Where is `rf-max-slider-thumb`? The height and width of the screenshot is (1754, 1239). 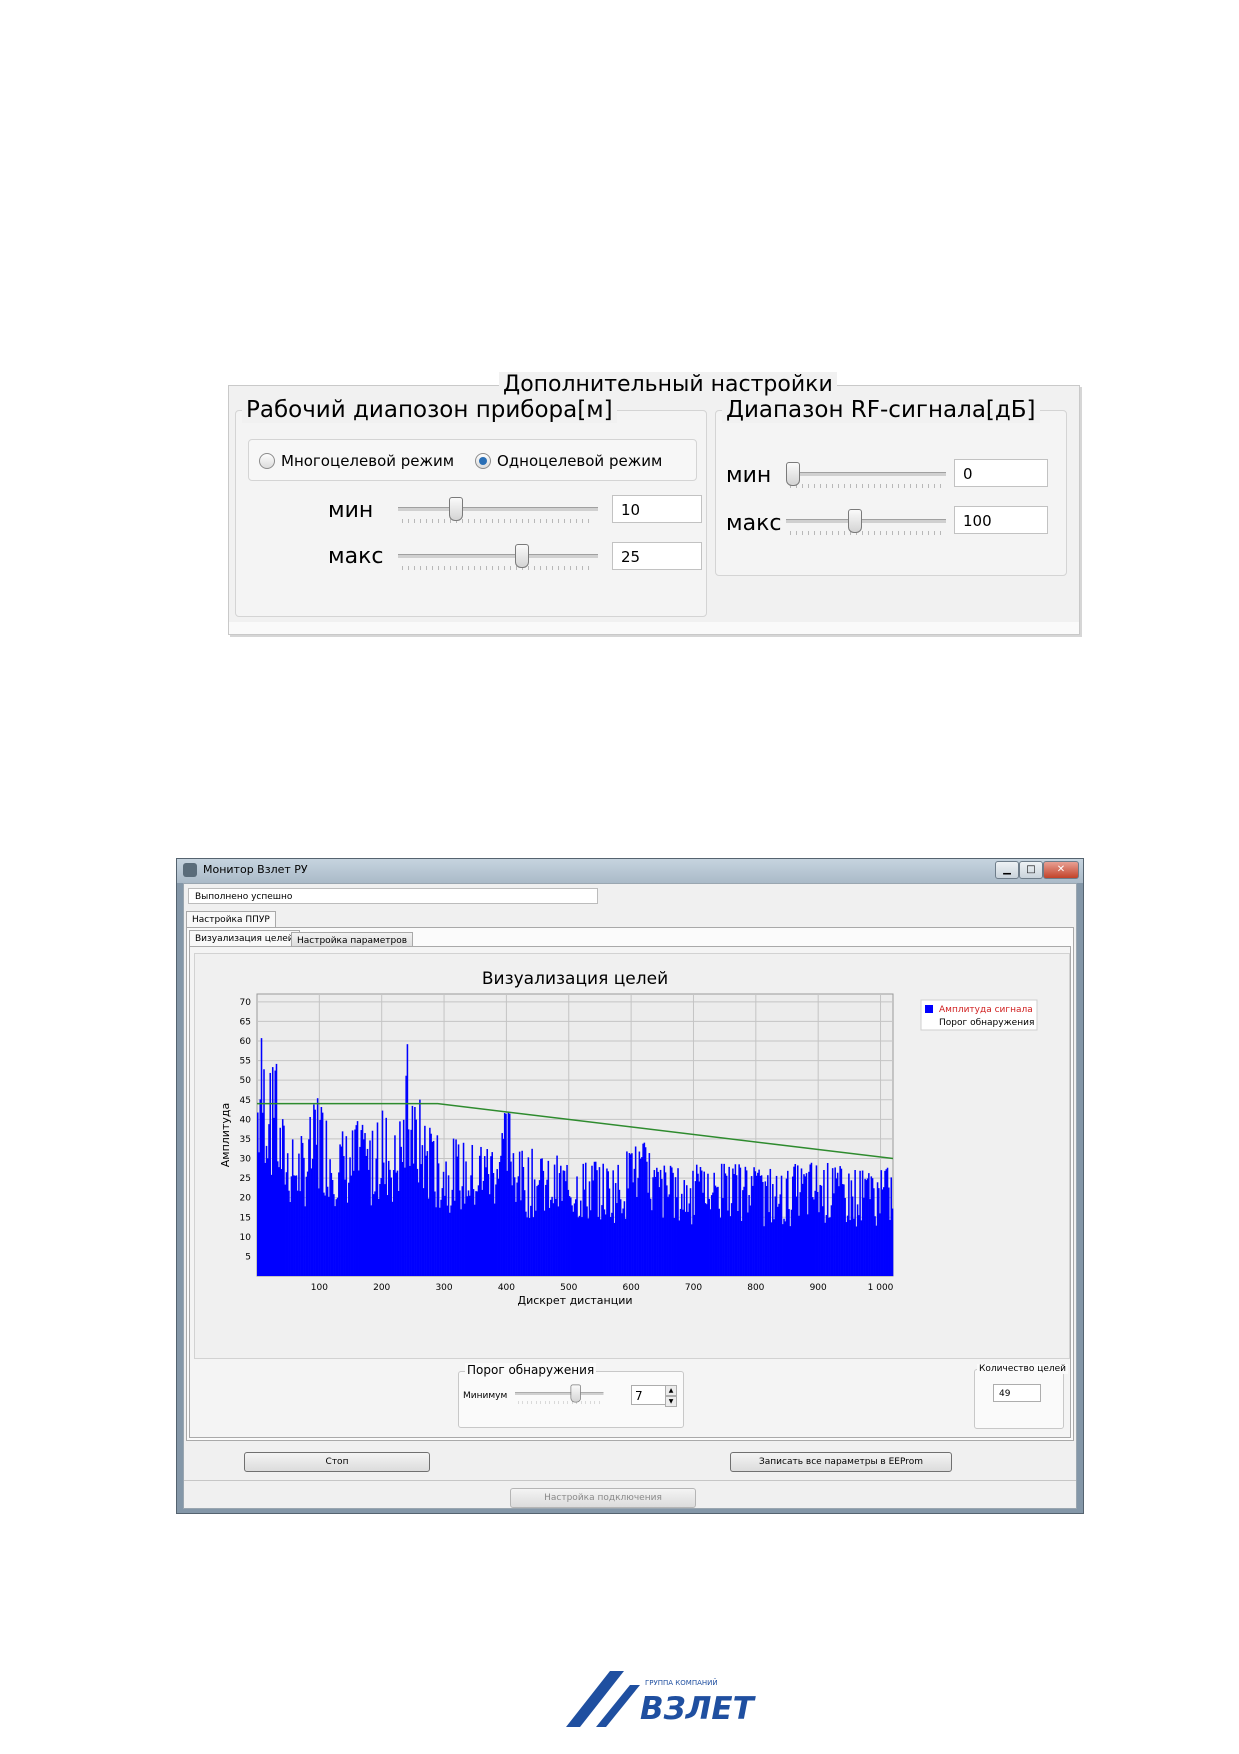 rf-max-slider-thumb is located at coordinates (855, 521).